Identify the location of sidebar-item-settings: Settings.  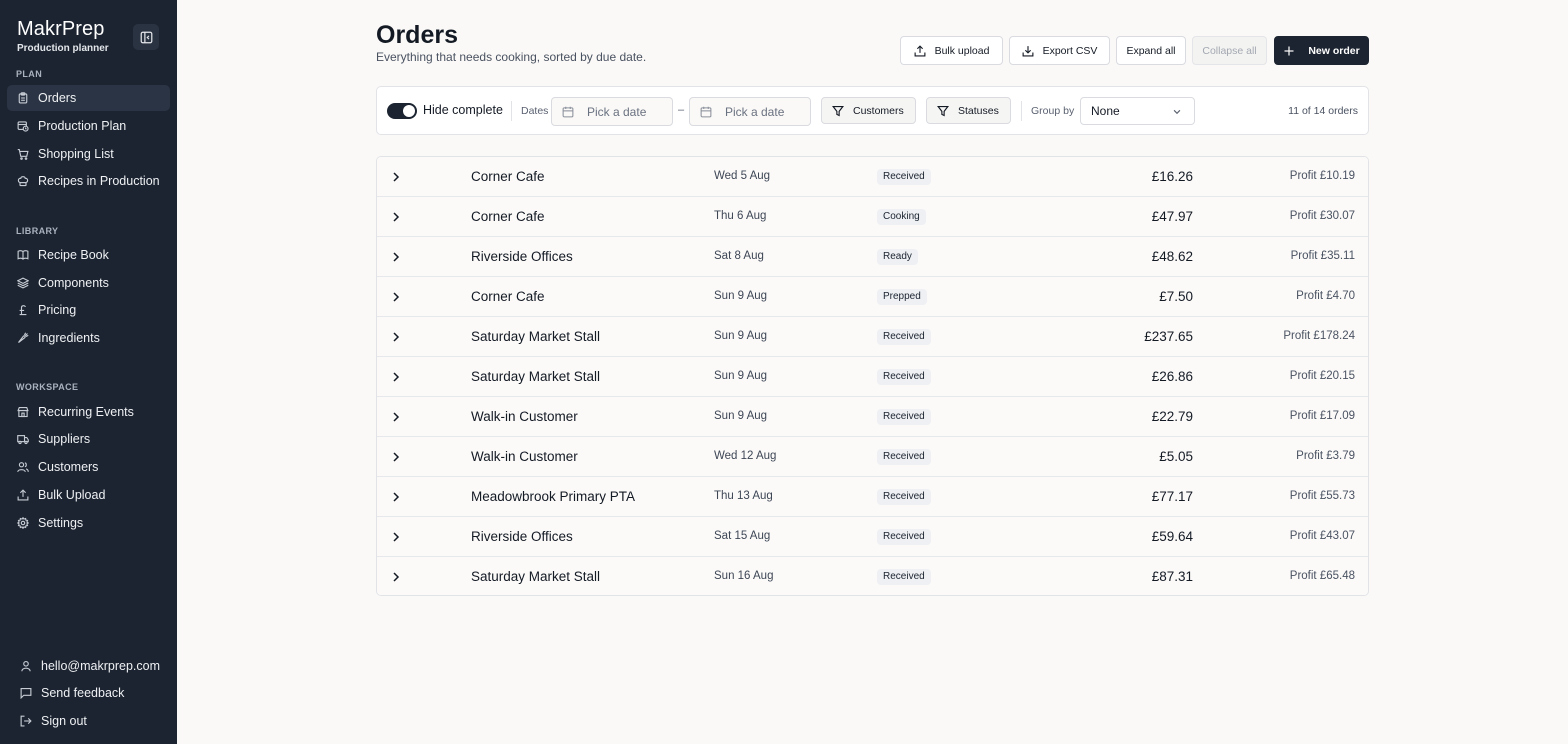
(88, 523).